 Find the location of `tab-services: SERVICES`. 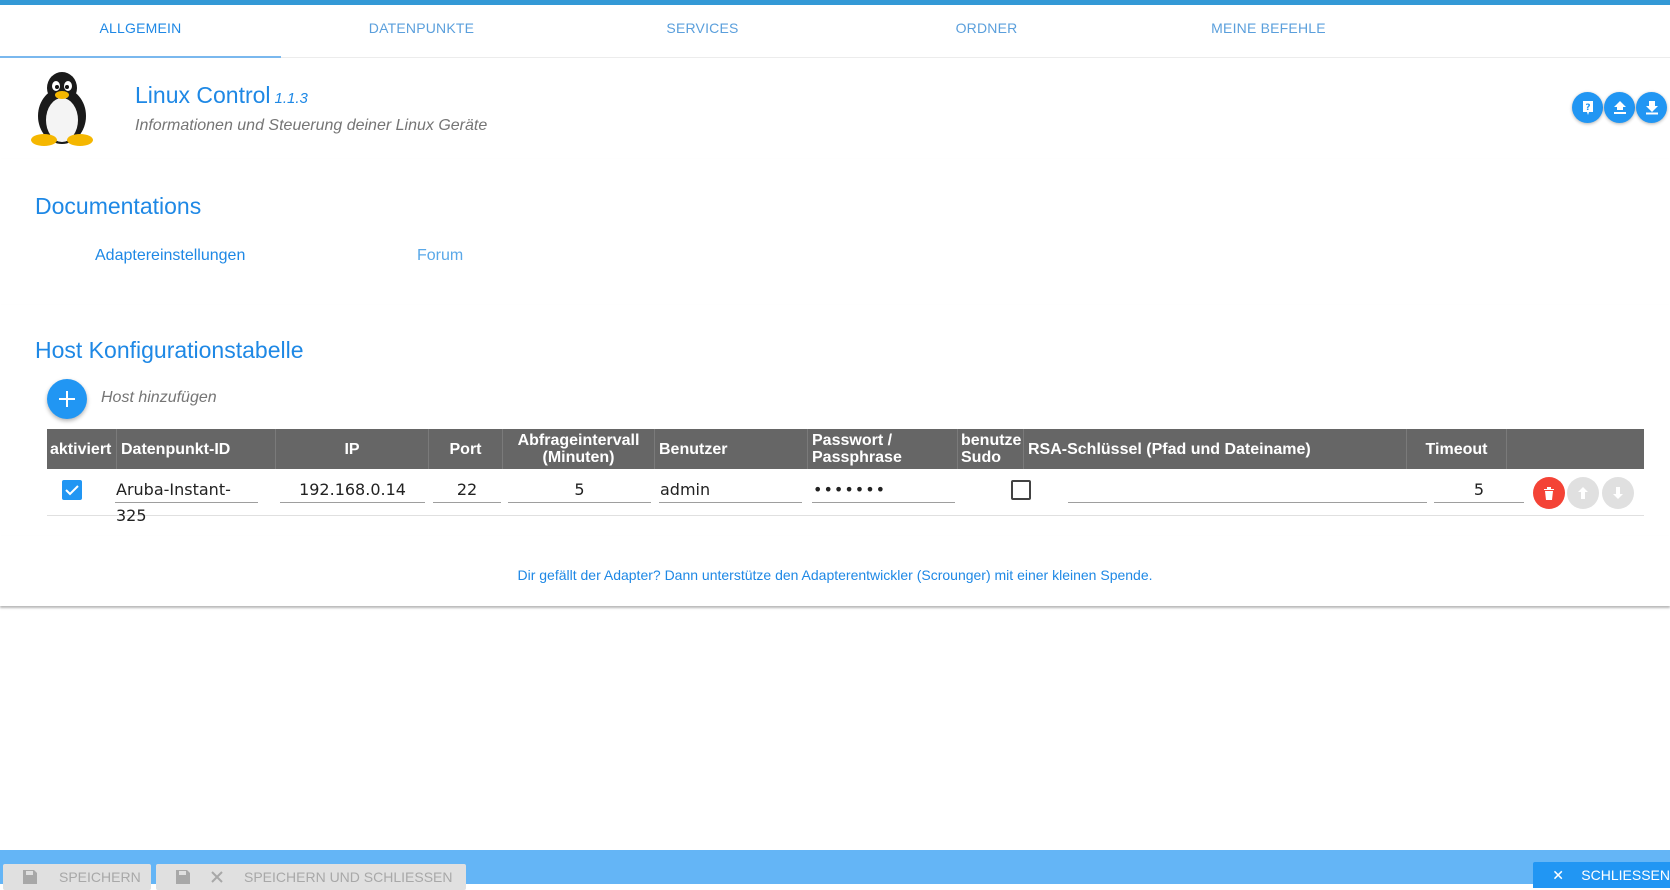

tab-services: SERVICES is located at coordinates (702, 31).